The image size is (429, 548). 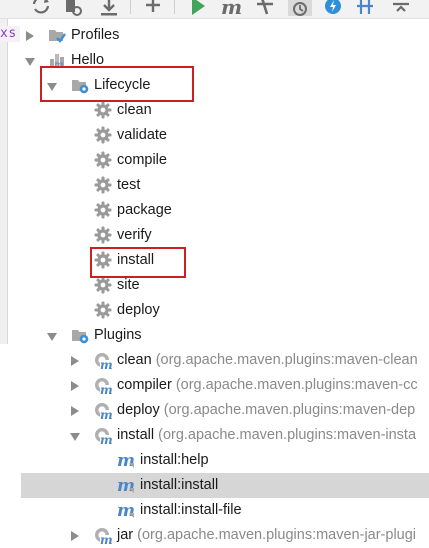 What do you see at coordinates (214, 310) in the screenshot?
I see `lifecycle-phase: deploy` at bounding box center [214, 310].